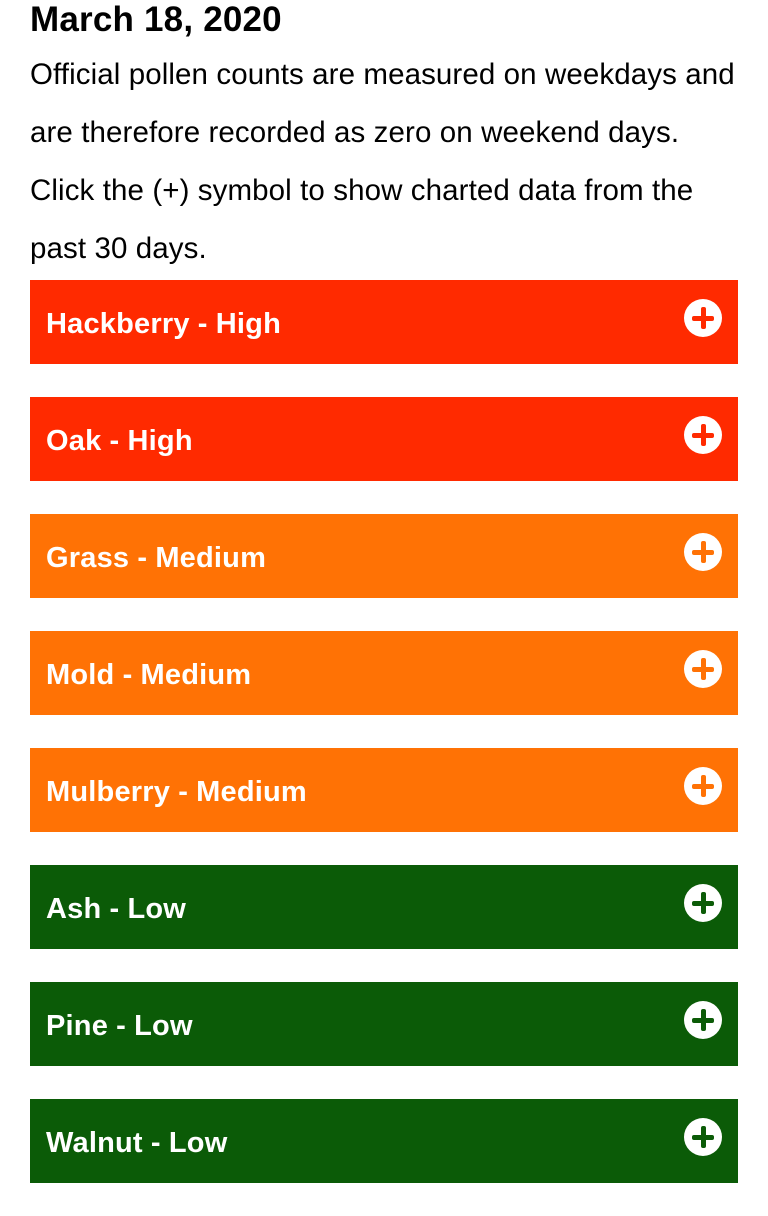 The height and width of the screenshot is (1216, 768). I want to click on pollen-row-label: Hackberry - High, so click(163, 324).